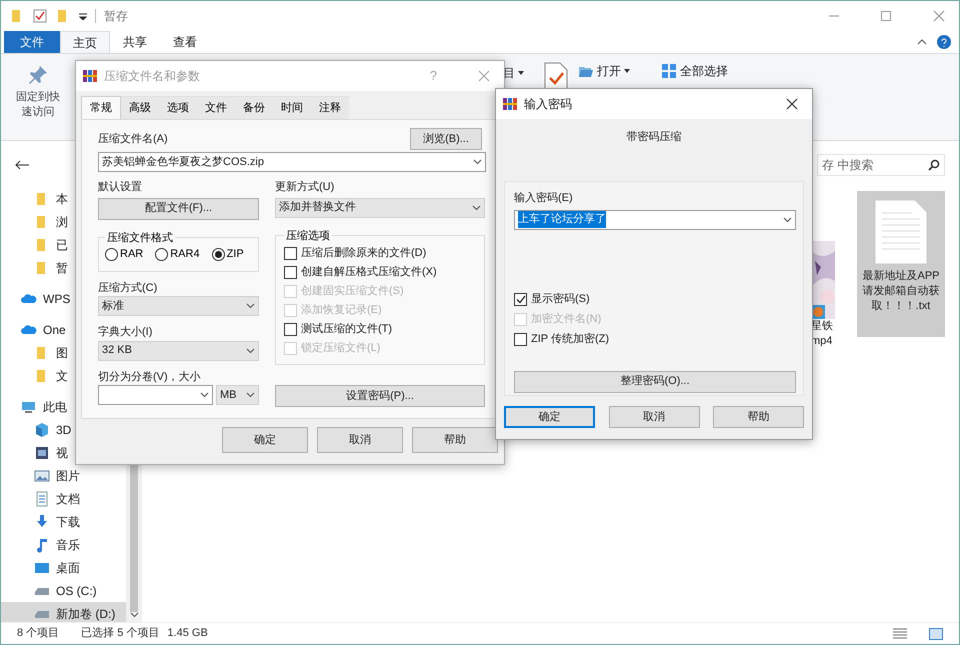  I want to click on dropdown-field: 上车了论坛分享了, so click(655, 220).